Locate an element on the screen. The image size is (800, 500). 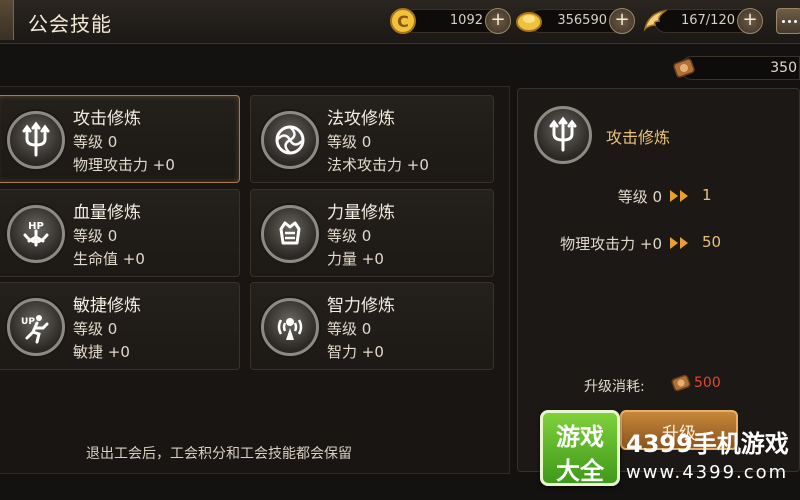
skill-stat: 生命值 +0 is located at coordinates (109, 259).